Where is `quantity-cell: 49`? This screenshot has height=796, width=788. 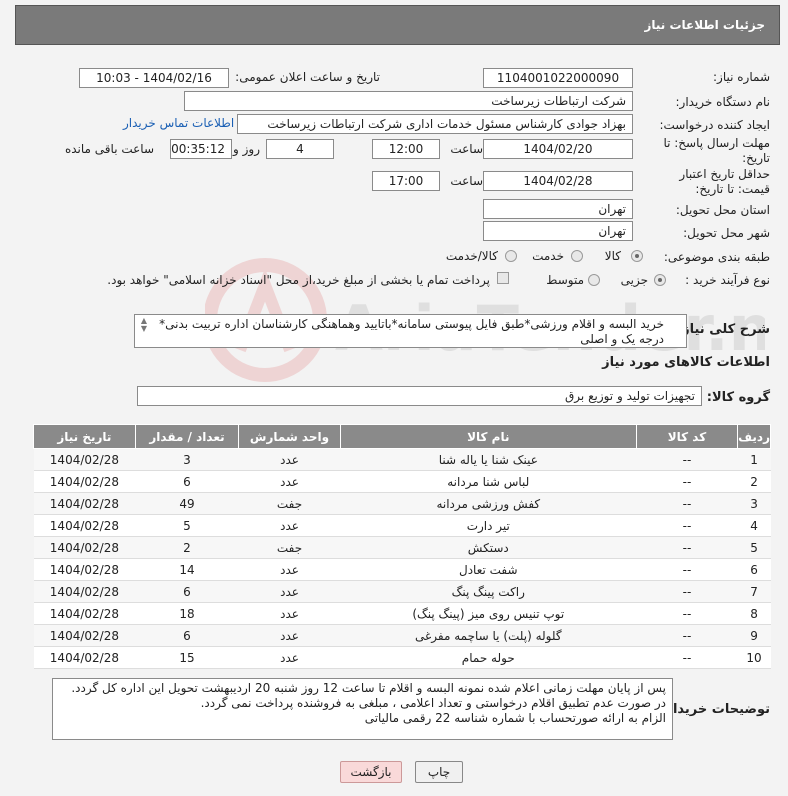
quantity-cell: 49 is located at coordinates (187, 503).